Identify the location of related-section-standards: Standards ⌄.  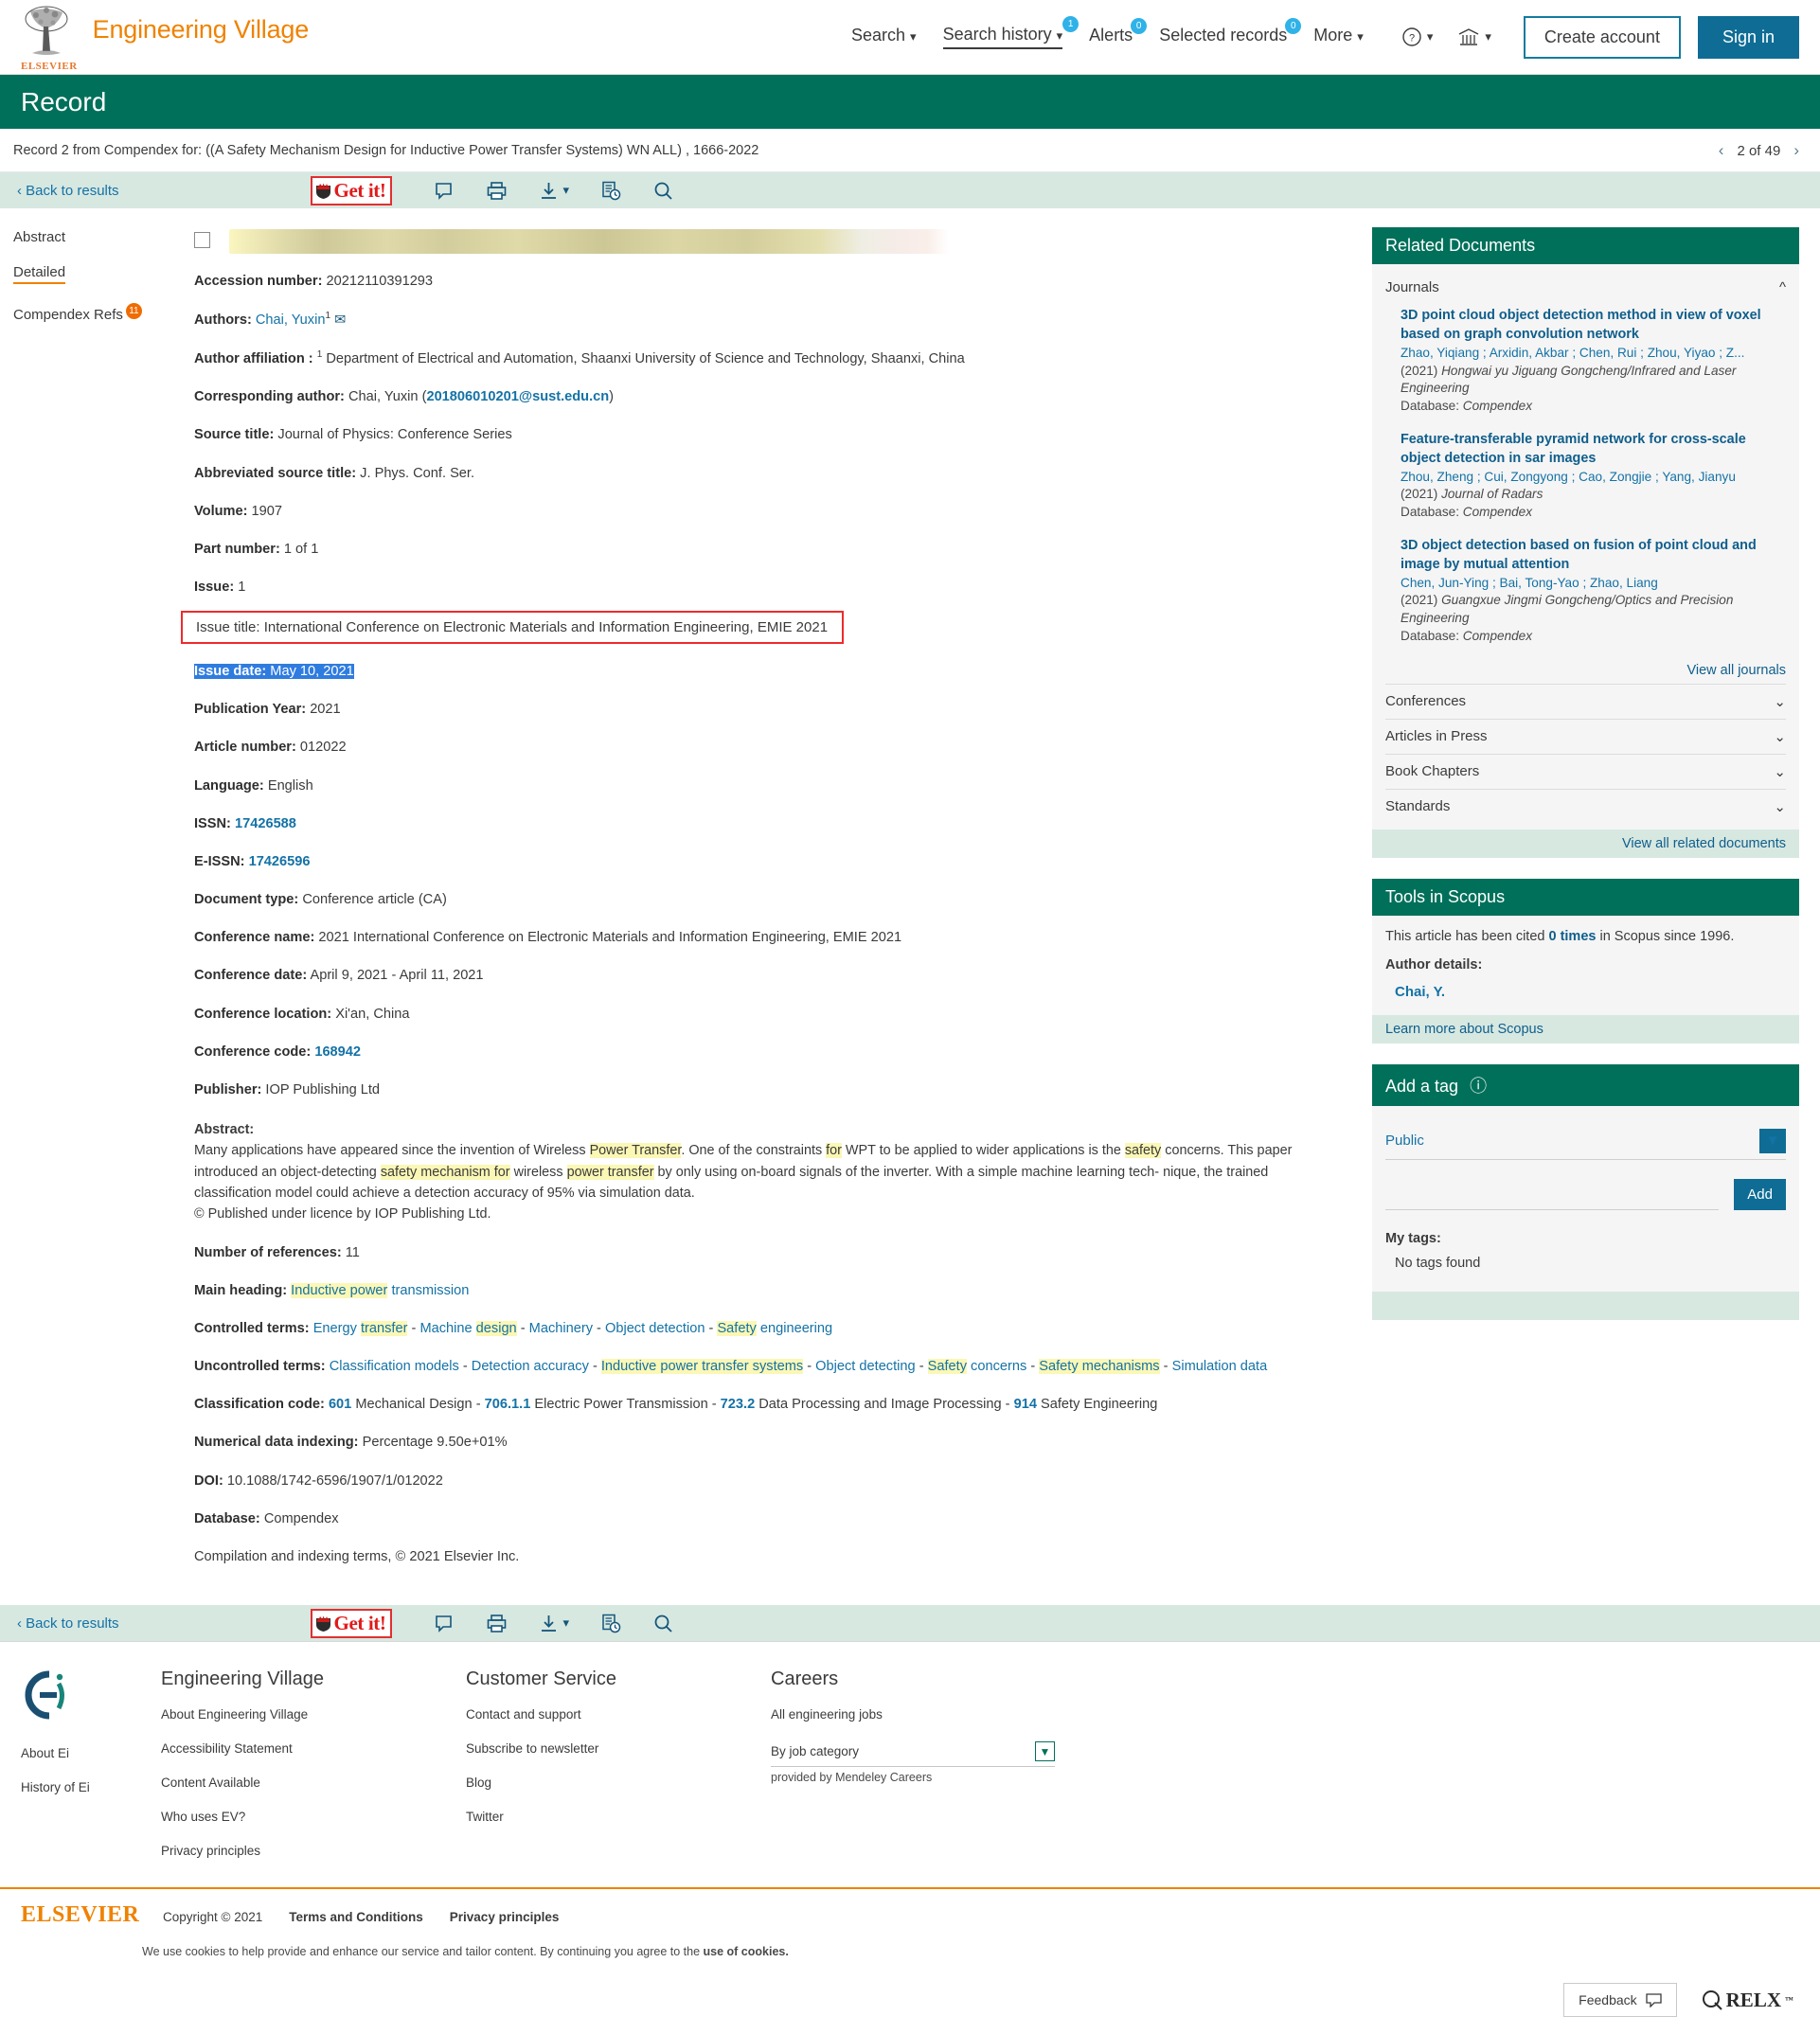
(1585, 806).